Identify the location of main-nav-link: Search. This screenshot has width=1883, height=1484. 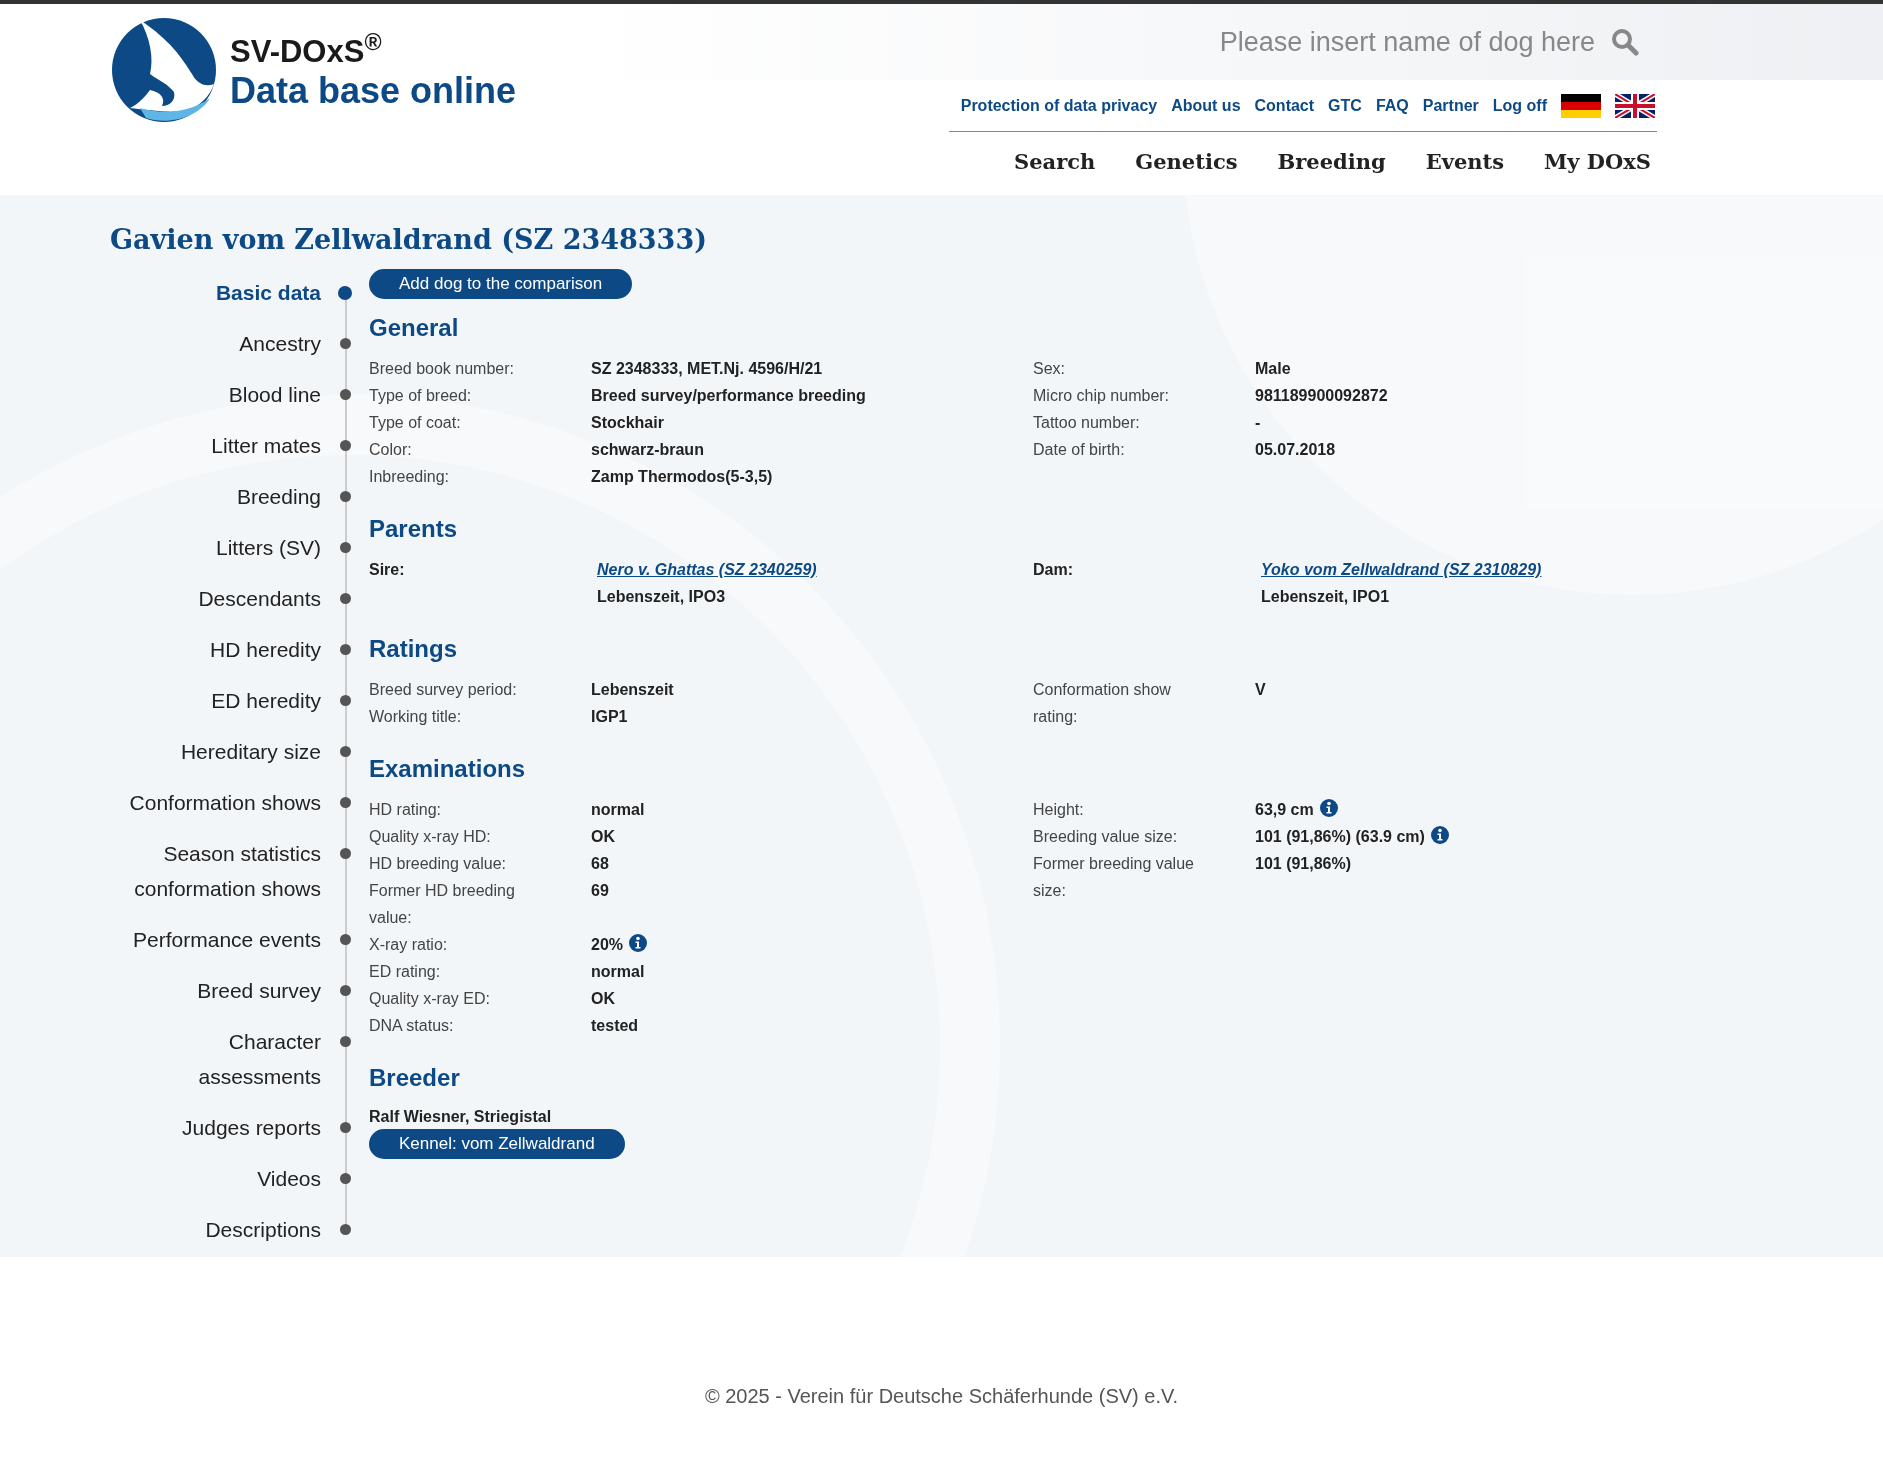
(1055, 162).